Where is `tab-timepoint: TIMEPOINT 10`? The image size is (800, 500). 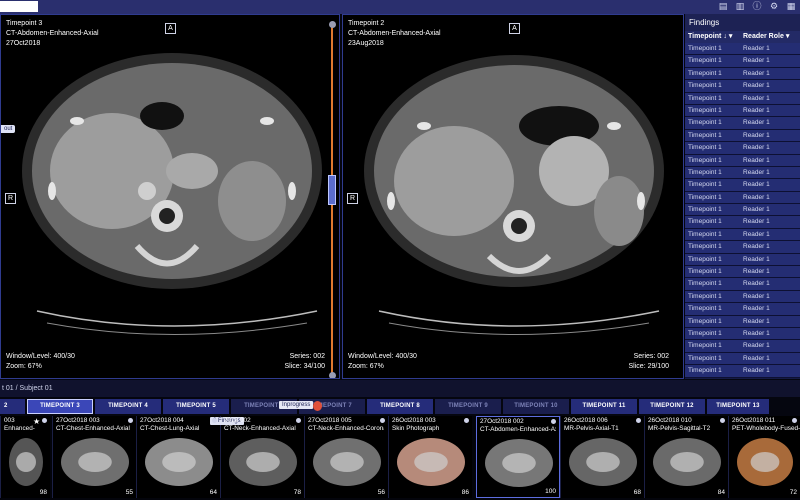
tab-timepoint: TIMEPOINT 10 is located at coordinates (536, 406).